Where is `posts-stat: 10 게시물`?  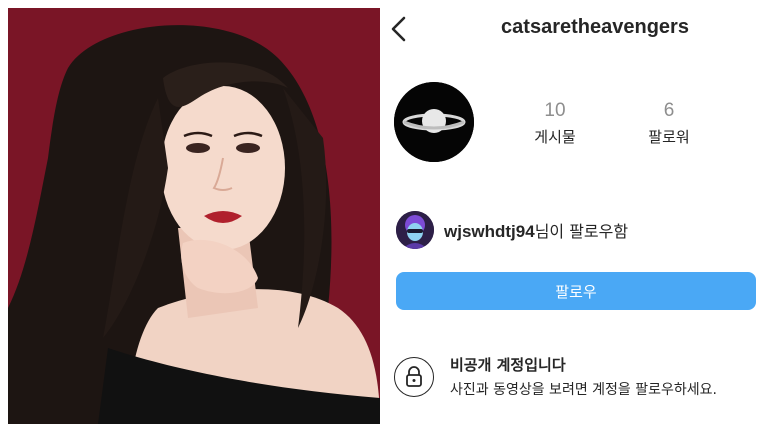 posts-stat: 10 게시물 is located at coordinates (555, 123).